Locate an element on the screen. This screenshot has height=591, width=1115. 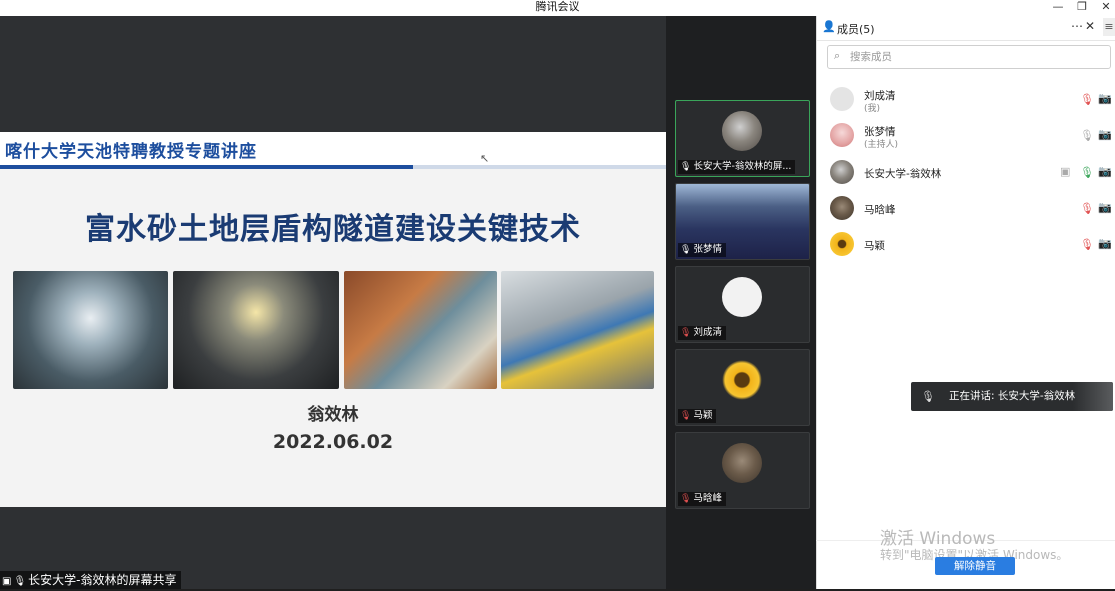
video-tile: 🎙 马晗峰 is located at coordinates (742, 470).